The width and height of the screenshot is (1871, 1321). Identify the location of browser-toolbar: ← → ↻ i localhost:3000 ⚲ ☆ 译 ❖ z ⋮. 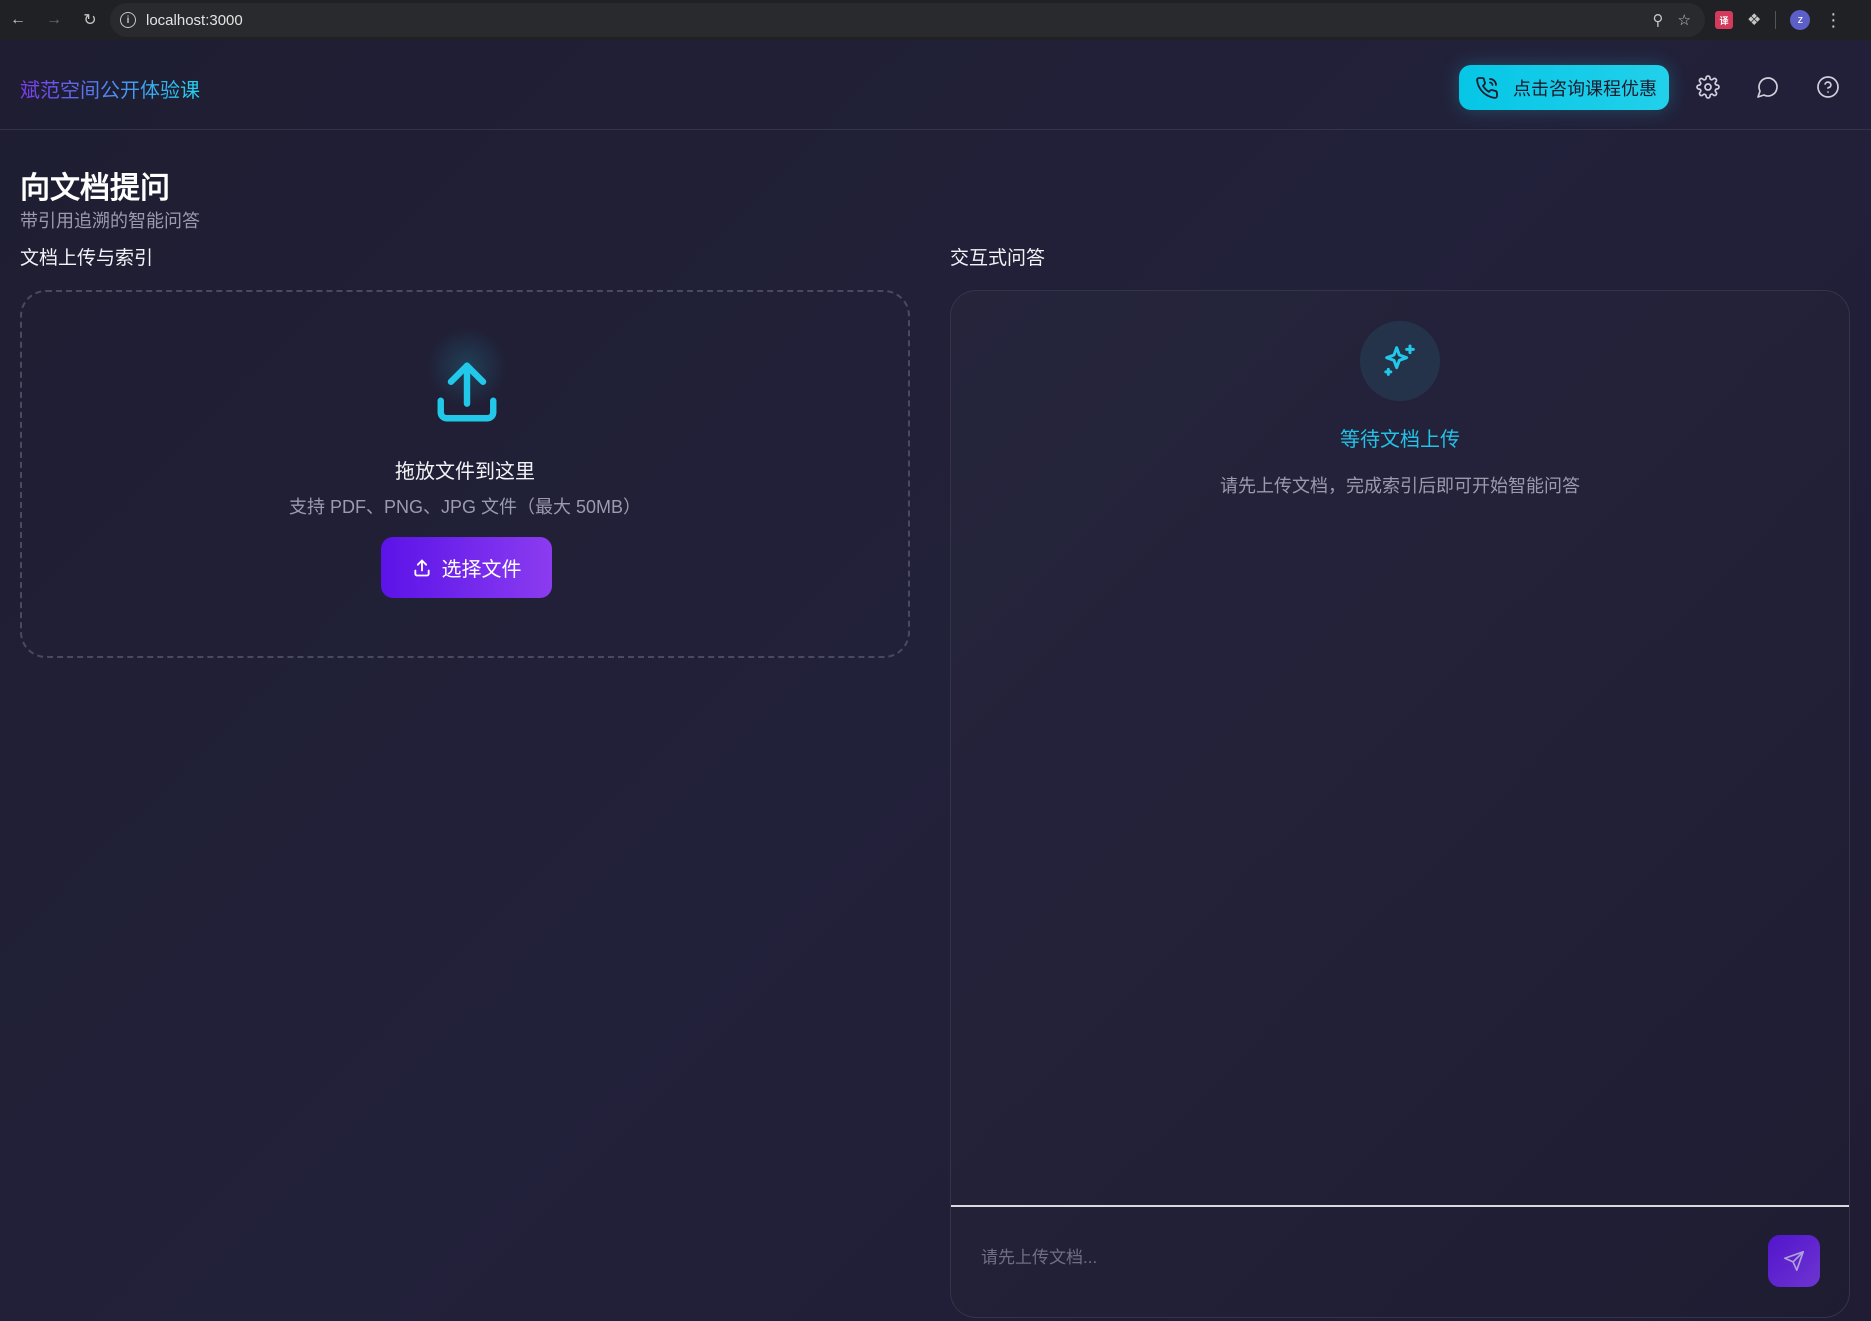
(935, 20).